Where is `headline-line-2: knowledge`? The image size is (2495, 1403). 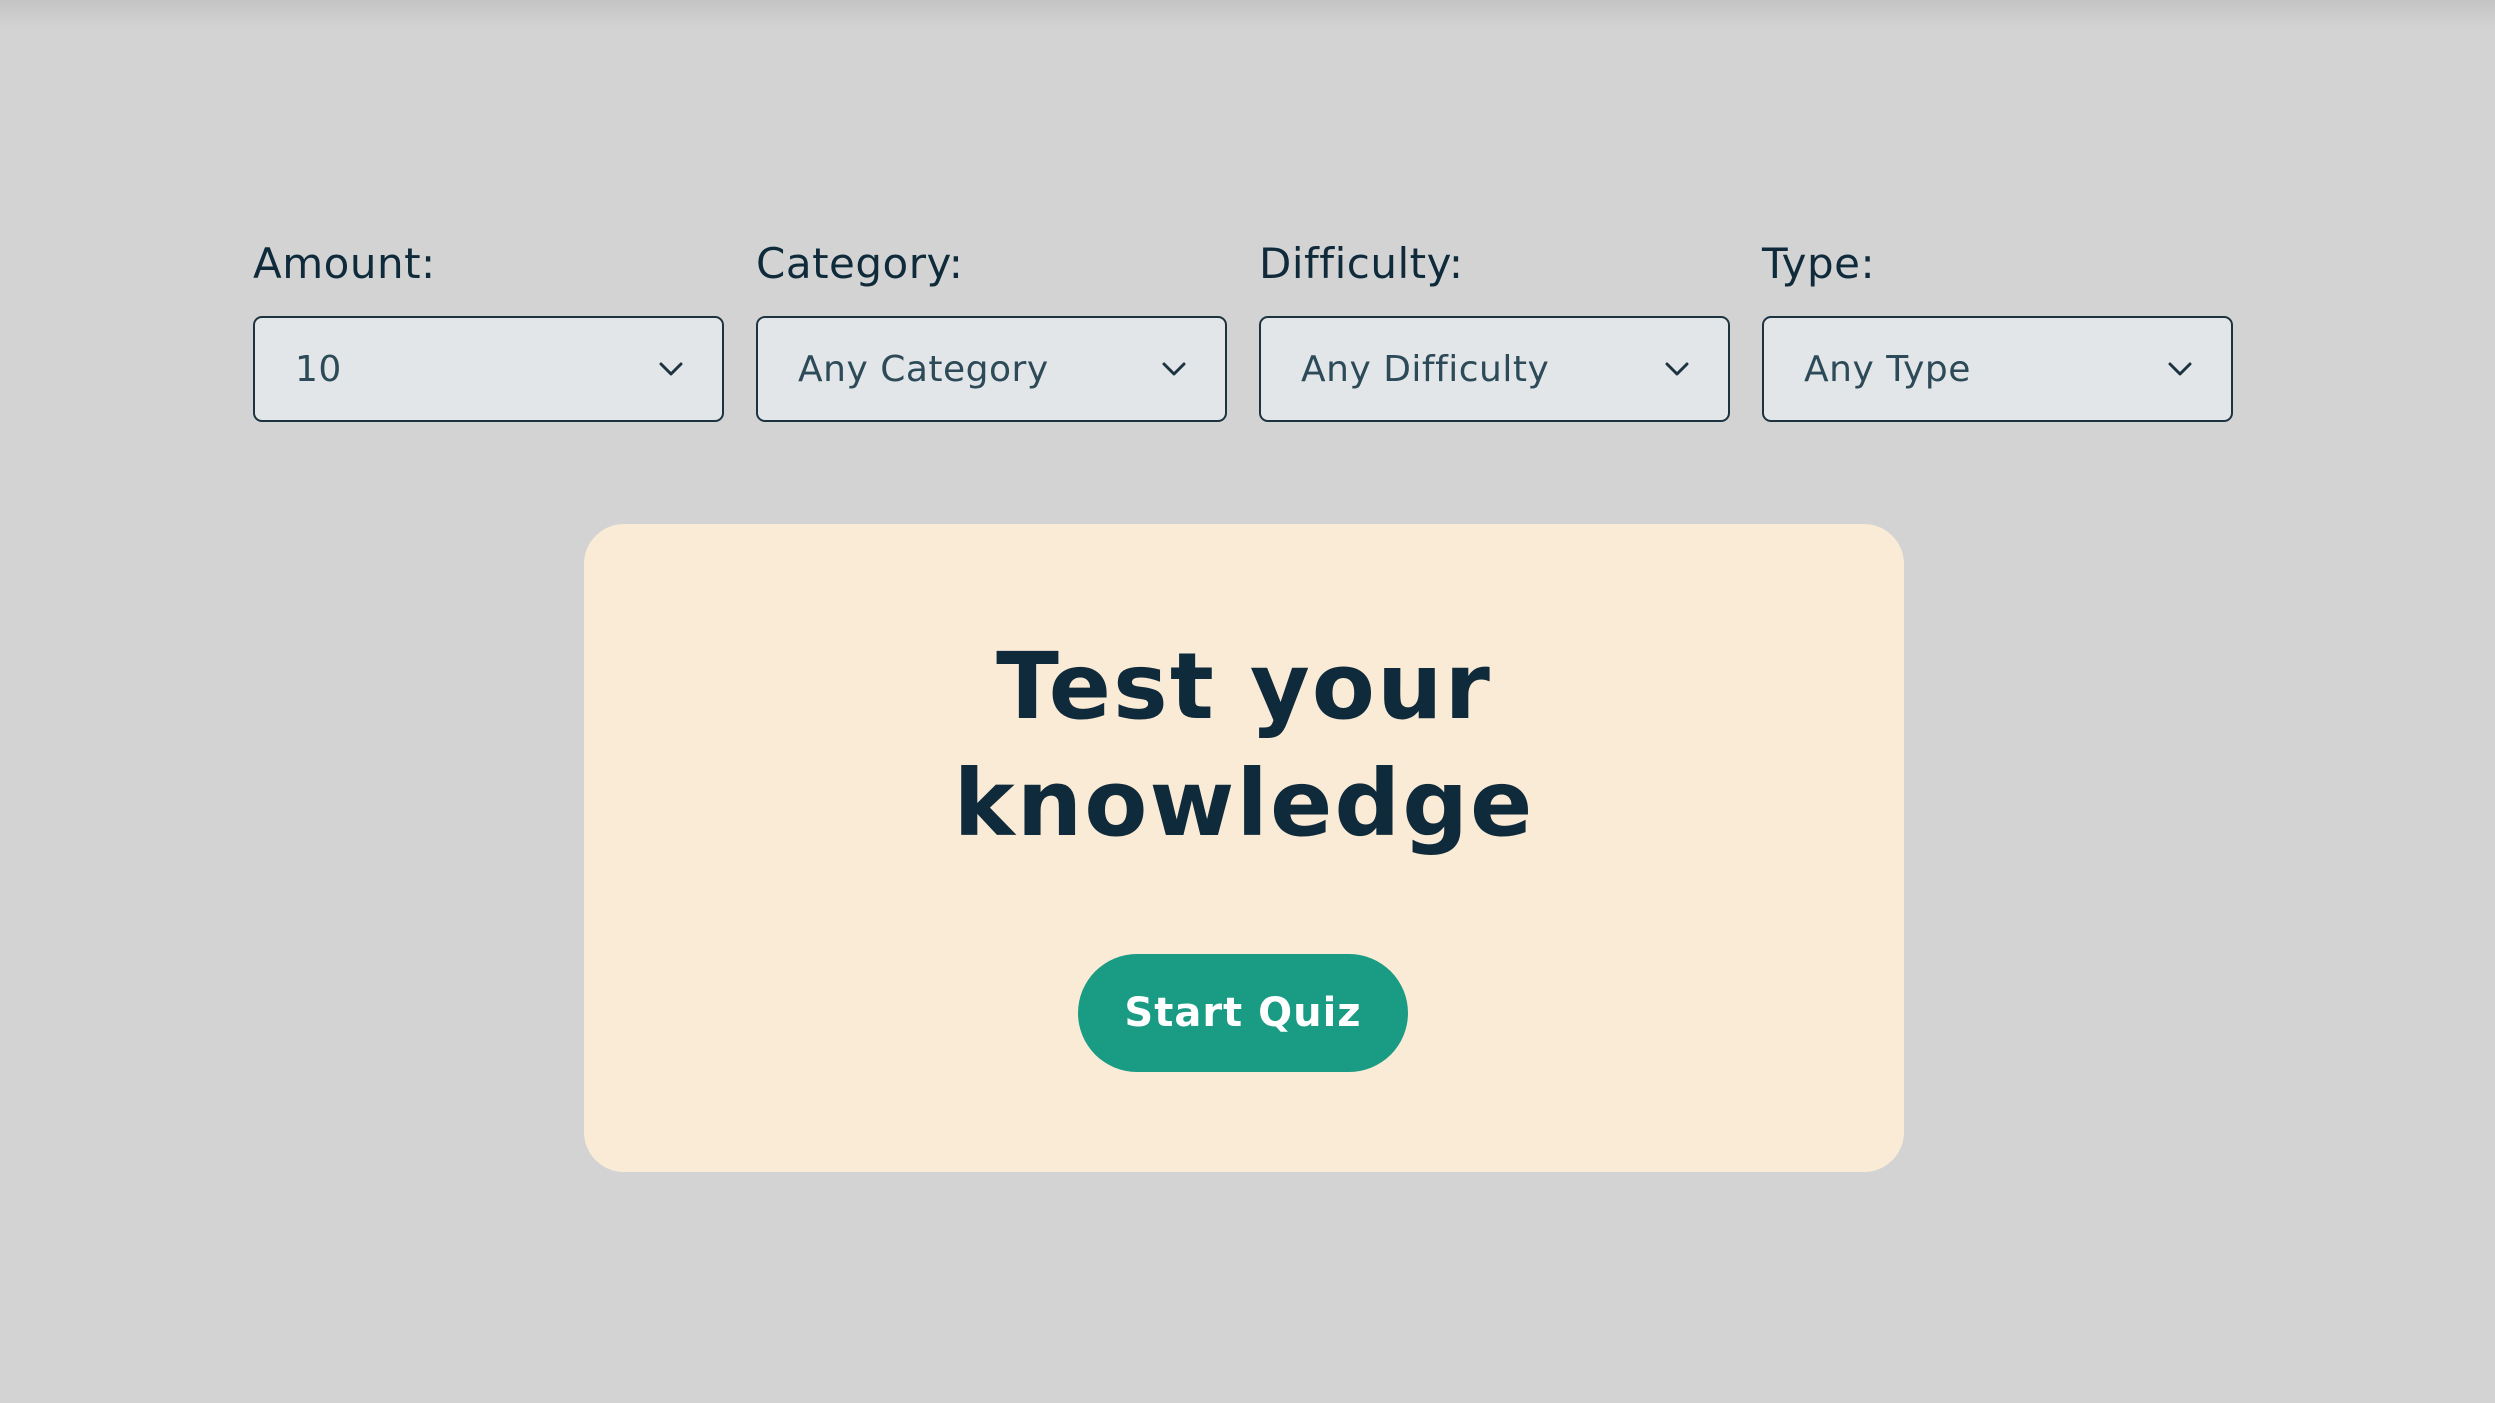
headline-line-2: knowledge is located at coordinates (1244, 803).